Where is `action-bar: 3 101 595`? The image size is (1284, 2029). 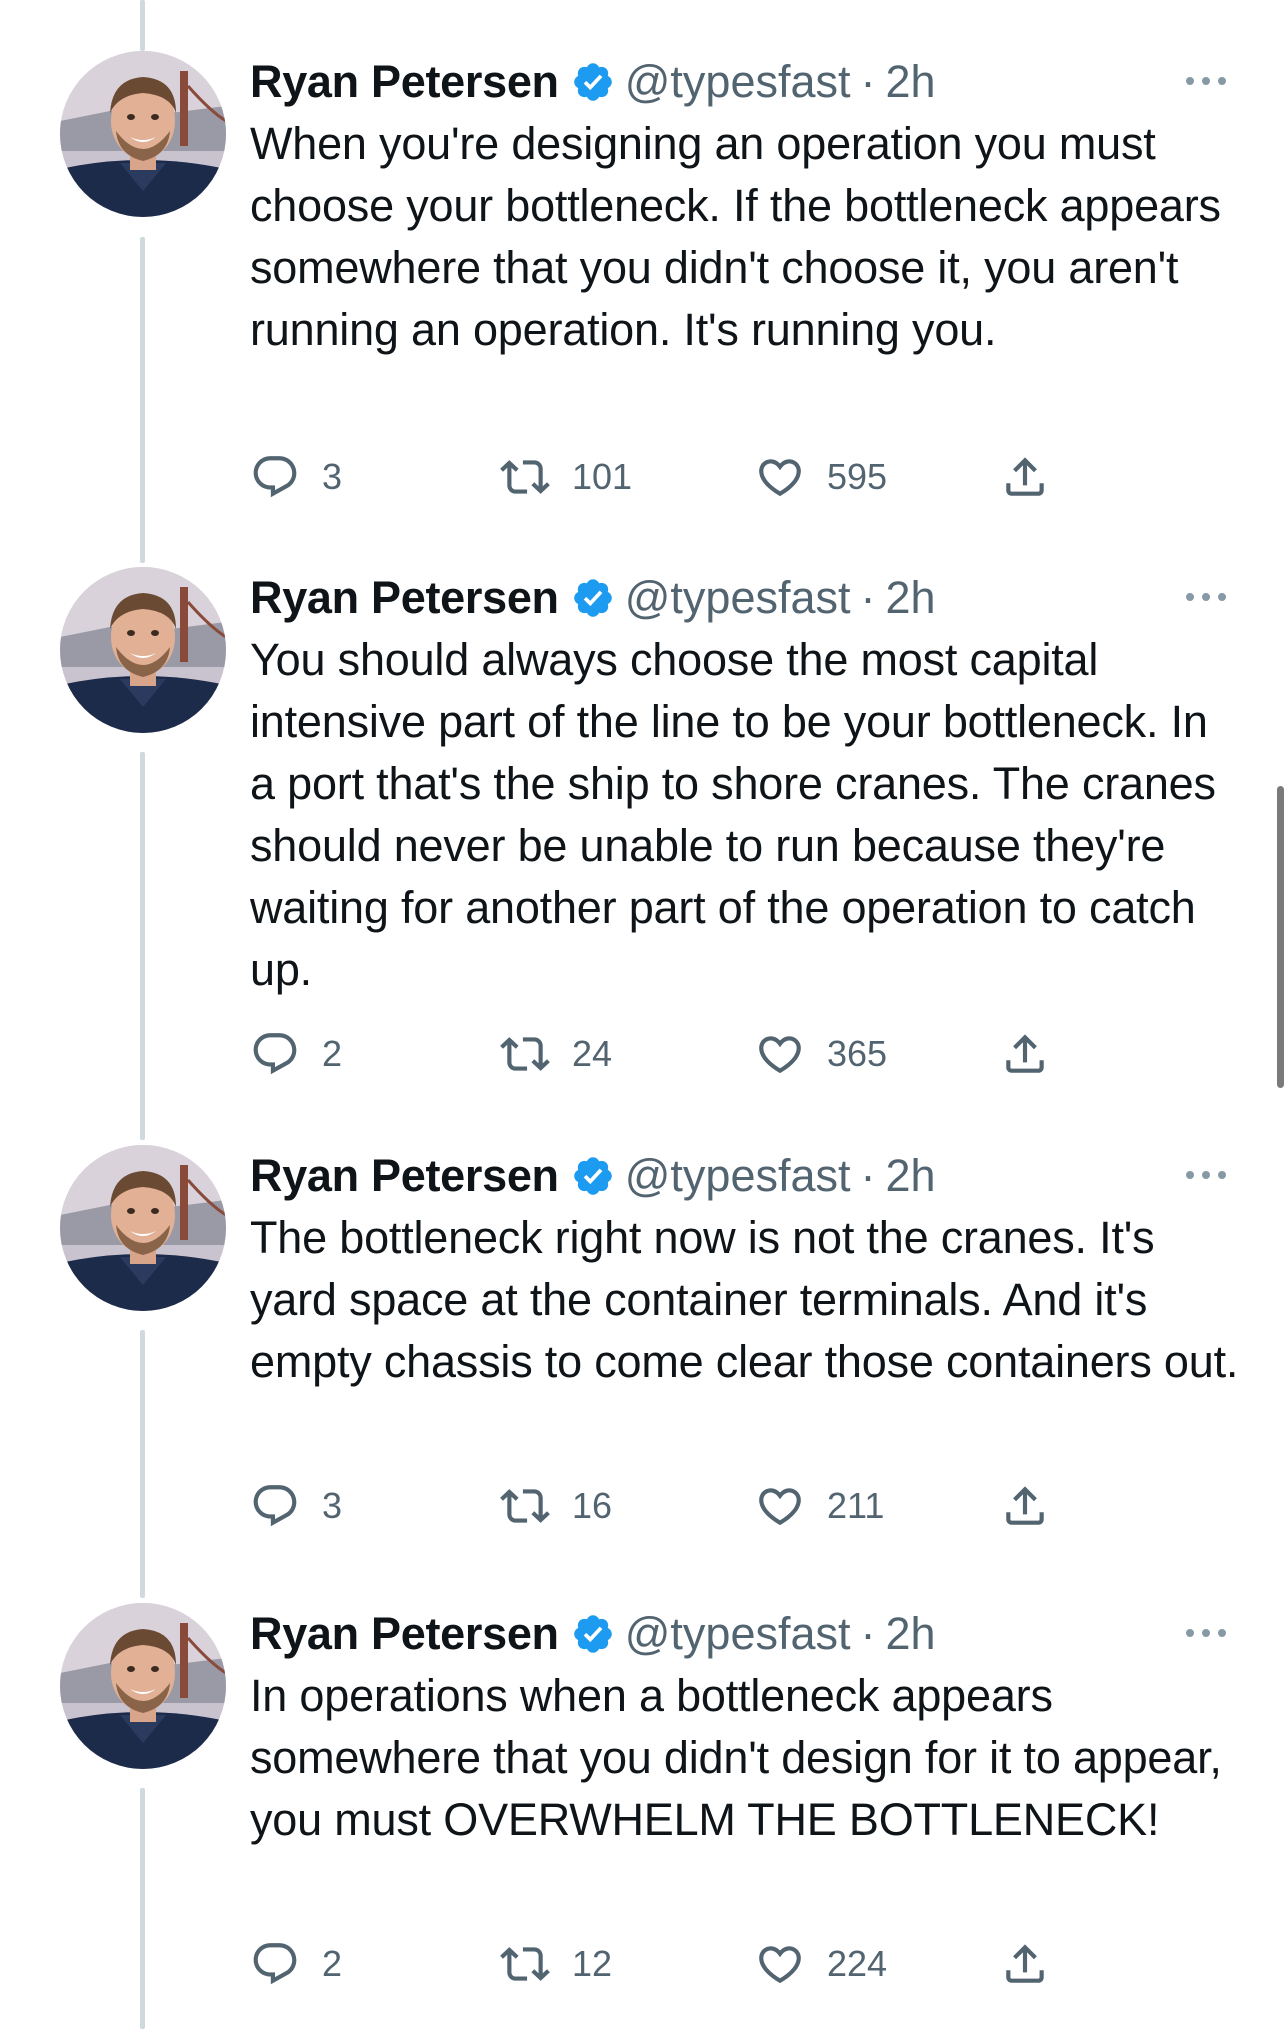 action-bar: 3 101 595 is located at coordinates (690, 477).